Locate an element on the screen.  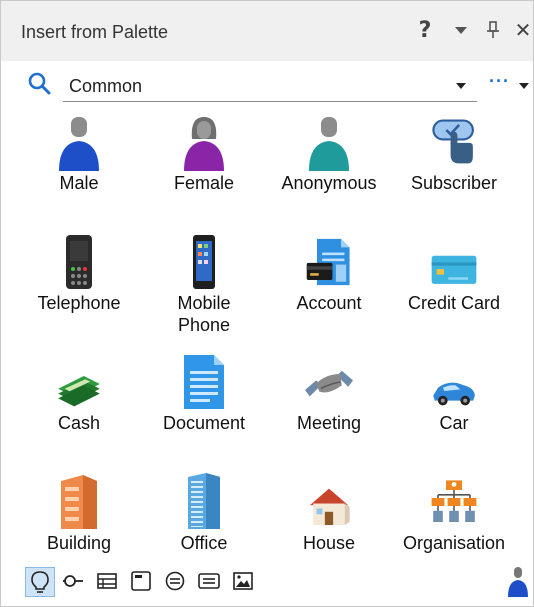
palette-item-meeting: Meeting is located at coordinates (329, 408).